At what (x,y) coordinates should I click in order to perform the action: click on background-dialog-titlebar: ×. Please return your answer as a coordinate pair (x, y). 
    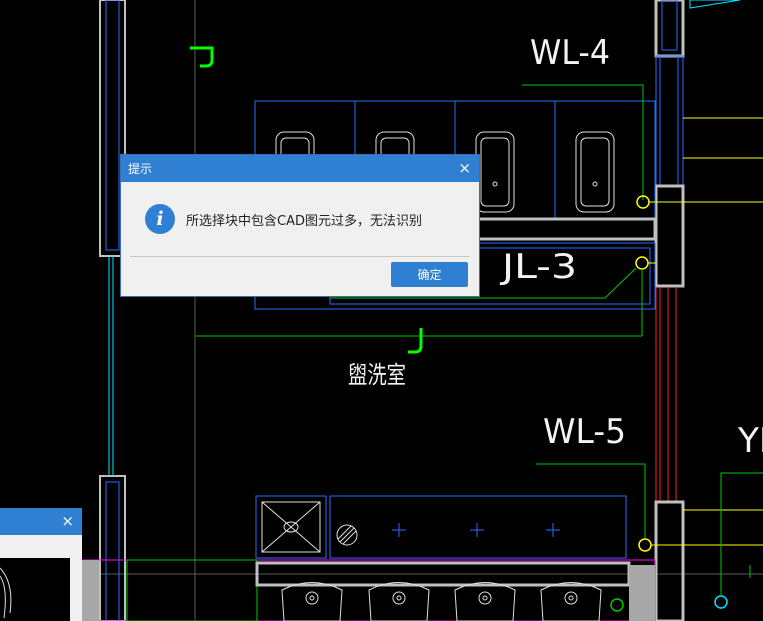
    Looking at the image, I should click on (41, 521).